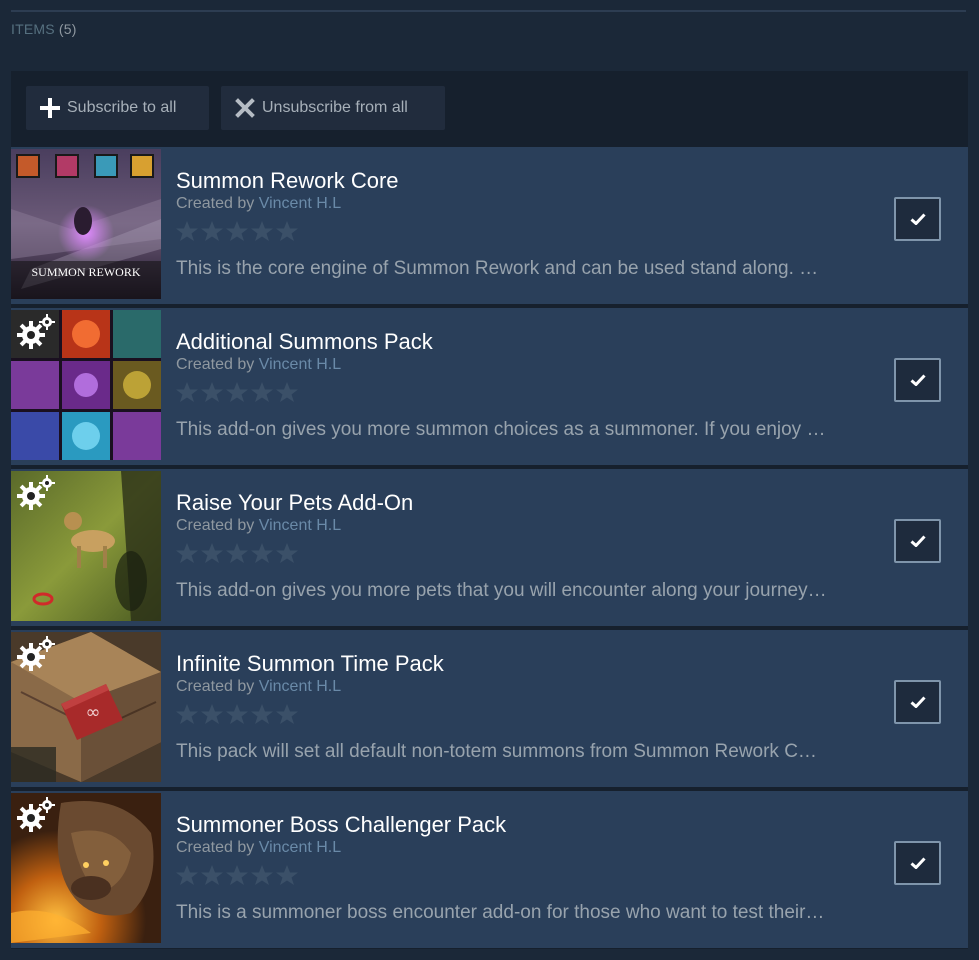 This screenshot has width=979, height=960. What do you see at coordinates (294, 503) in the screenshot?
I see `item-title: Raise Your Pets Add-On` at bounding box center [294, 503].